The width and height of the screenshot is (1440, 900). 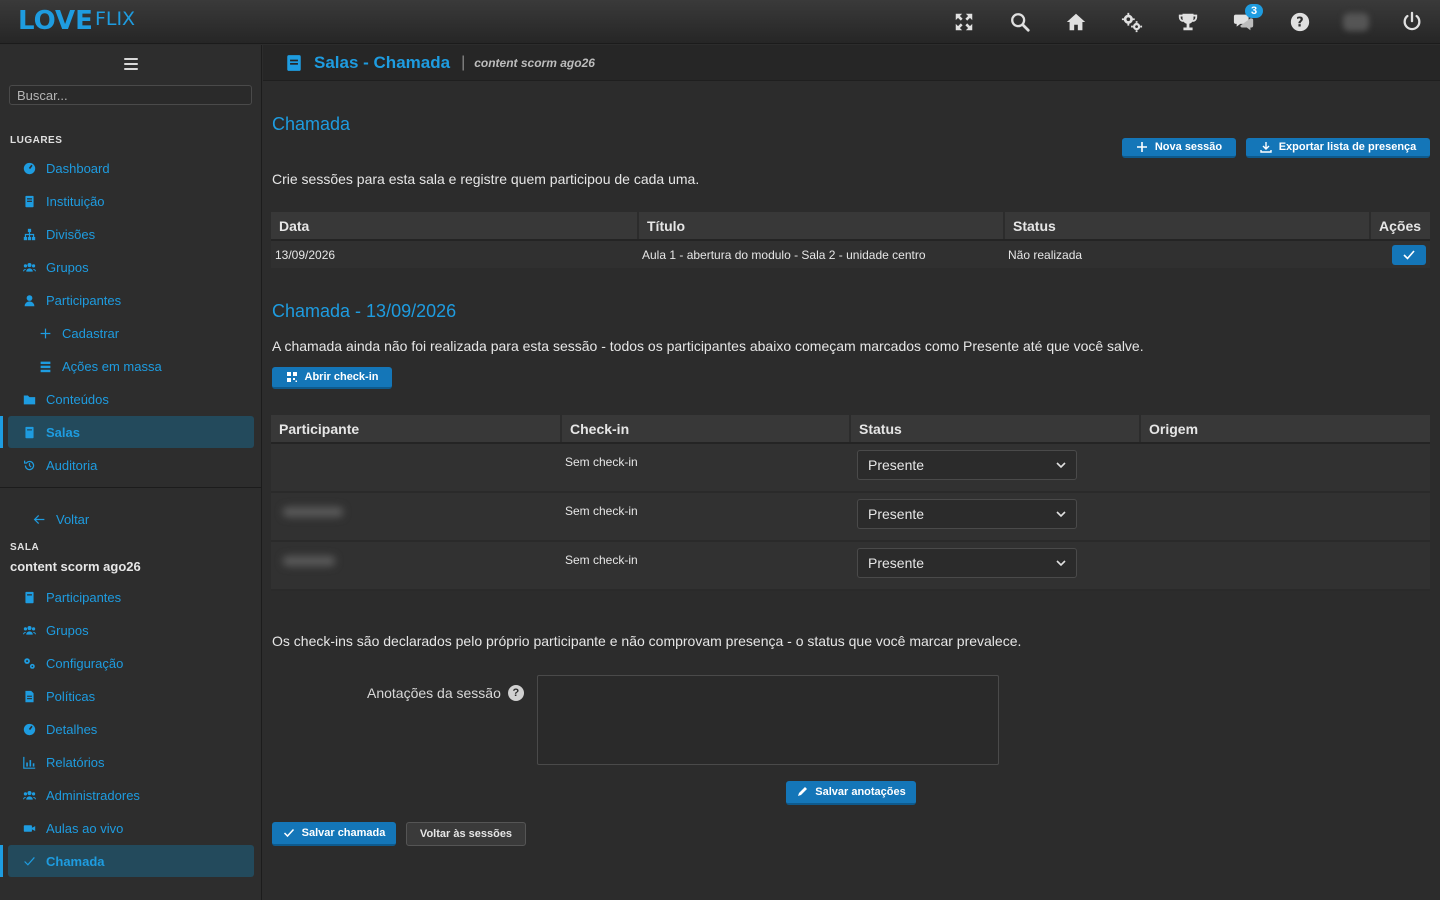 What do you see at coordinates (131, 64) in the screenshot?
I see `menu-icon` at bounding box center [131, 64].